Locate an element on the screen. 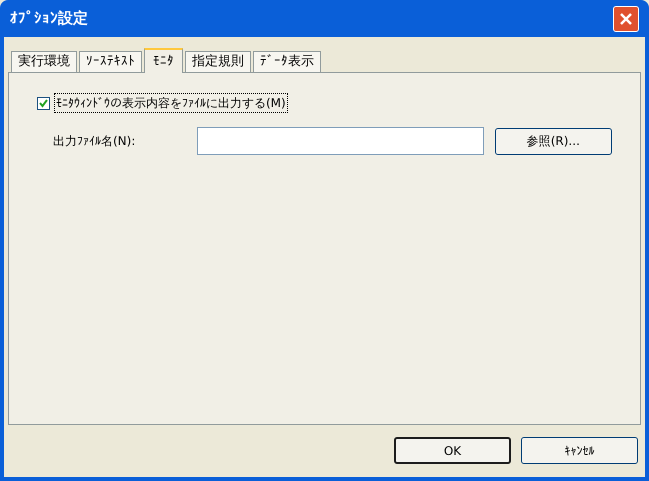 Image resolution: width=649 pixels, height=481 pixels. field-label: 出力ﾌｧｲﾙ名(N): is located at coordinates (94, 141).